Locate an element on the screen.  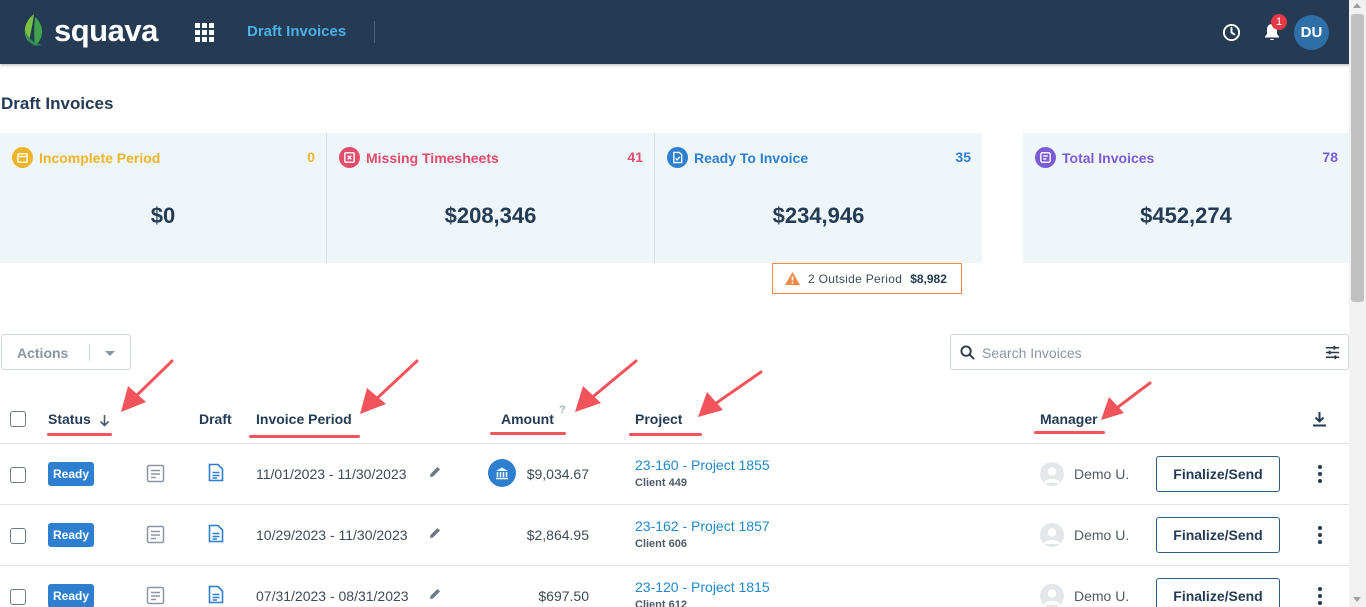
warning-icon is located at coordinates (792, 278).